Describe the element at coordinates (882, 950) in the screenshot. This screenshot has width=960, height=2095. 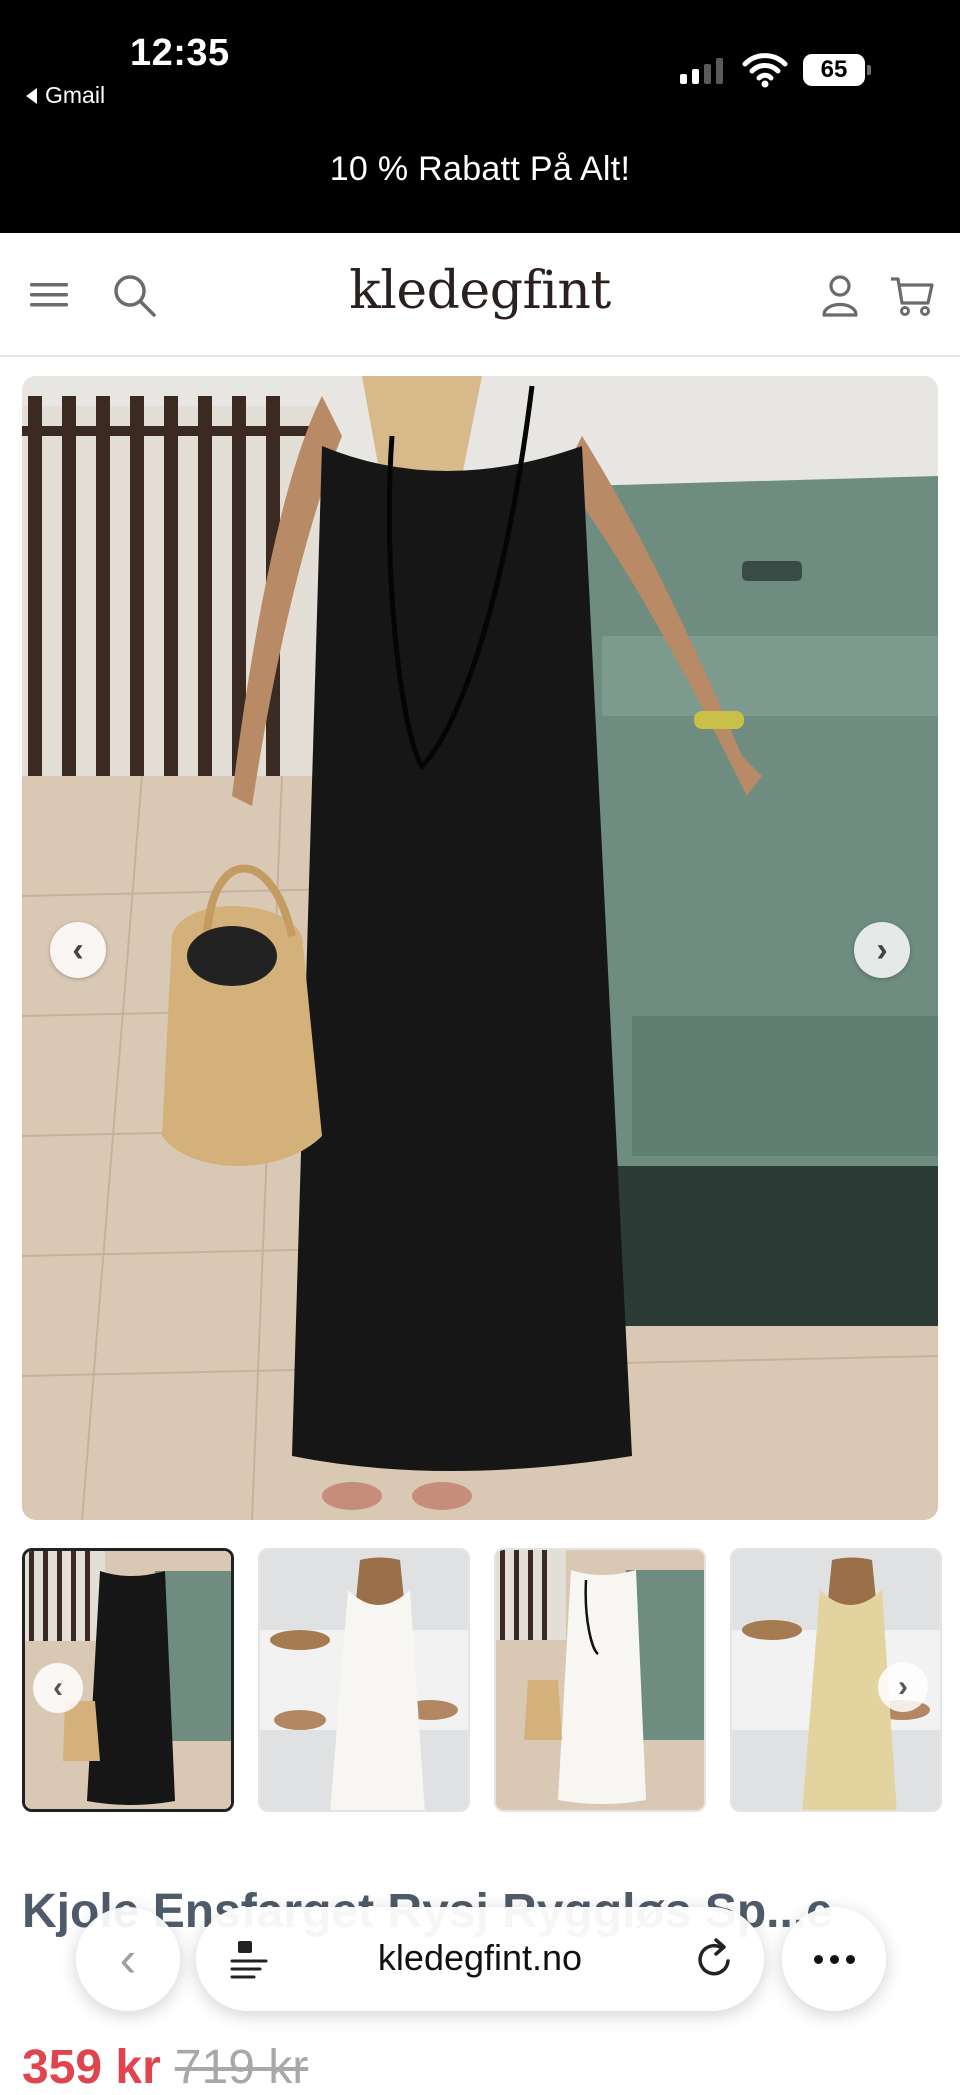
I see `gallery-next-button: ›` at that location.